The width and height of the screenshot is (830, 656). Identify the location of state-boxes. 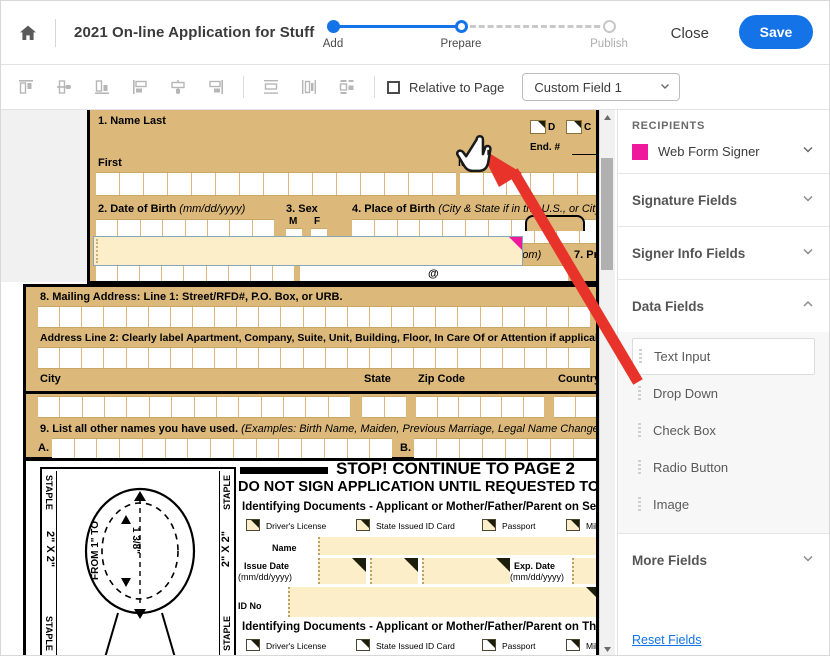
(384, 407).